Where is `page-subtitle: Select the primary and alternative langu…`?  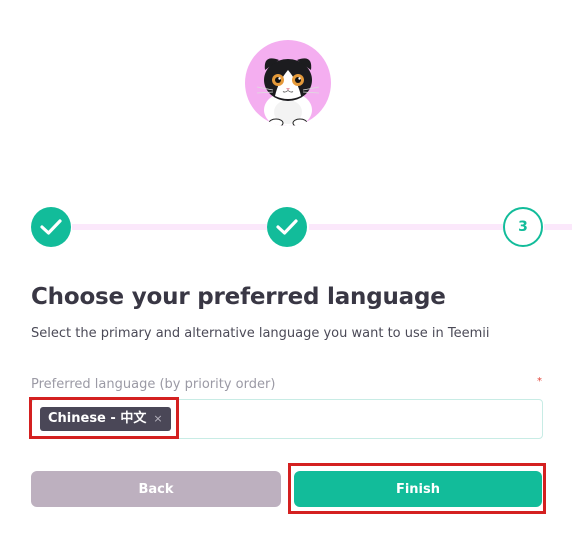
page-subtitle: Select the primary and alternative langu… is located at coordinates (260, 333).